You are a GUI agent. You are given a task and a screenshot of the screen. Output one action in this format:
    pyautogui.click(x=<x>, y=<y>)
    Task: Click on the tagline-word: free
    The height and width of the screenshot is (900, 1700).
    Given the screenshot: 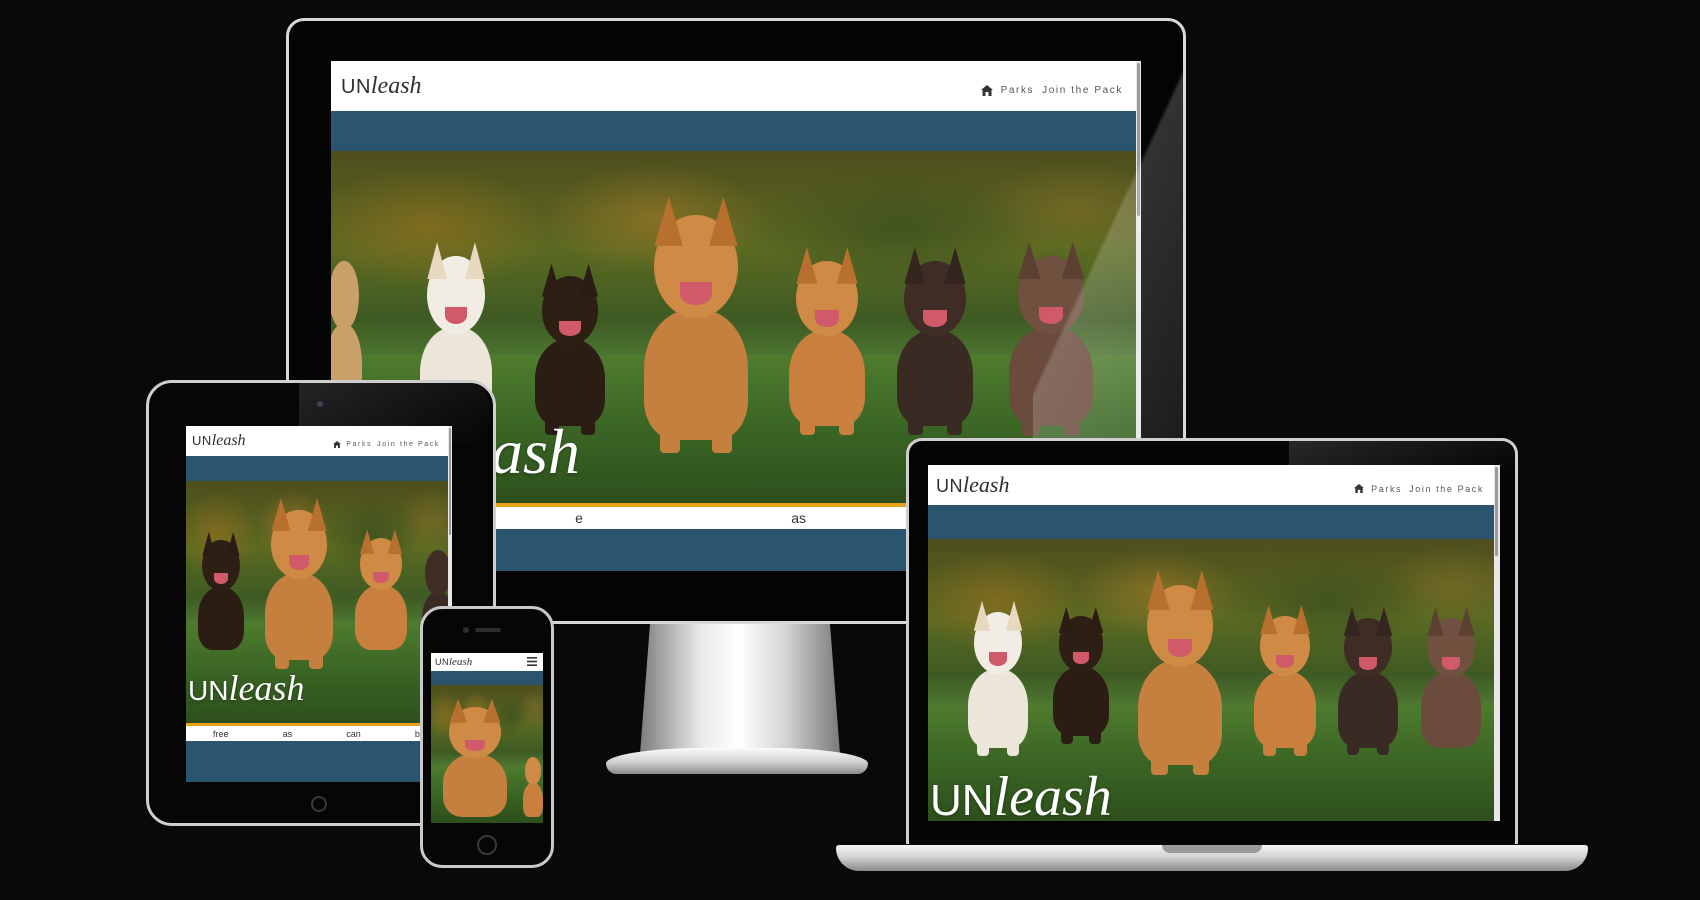 What is the action you would take?
    pyautogui.click(x=221, y=733)
    